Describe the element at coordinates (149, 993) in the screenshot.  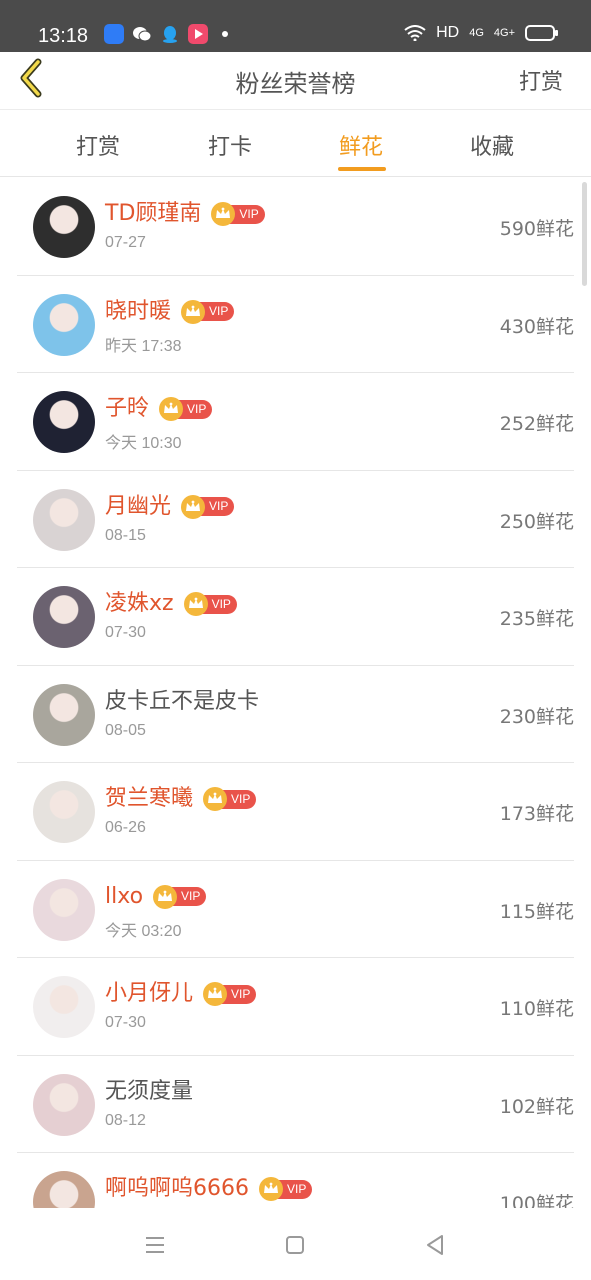
I see `fan-name-text: 小月伢儿` at that location.